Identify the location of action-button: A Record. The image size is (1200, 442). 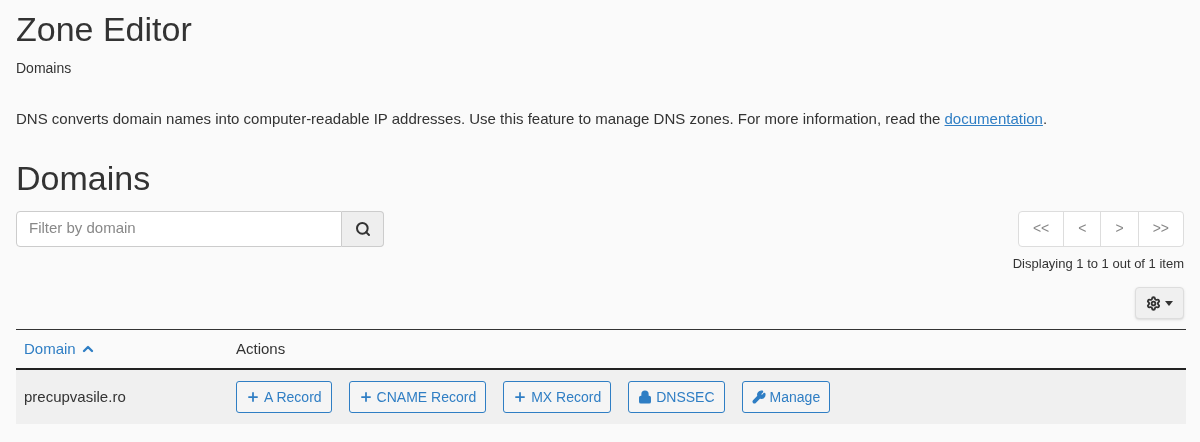
(284, 397).